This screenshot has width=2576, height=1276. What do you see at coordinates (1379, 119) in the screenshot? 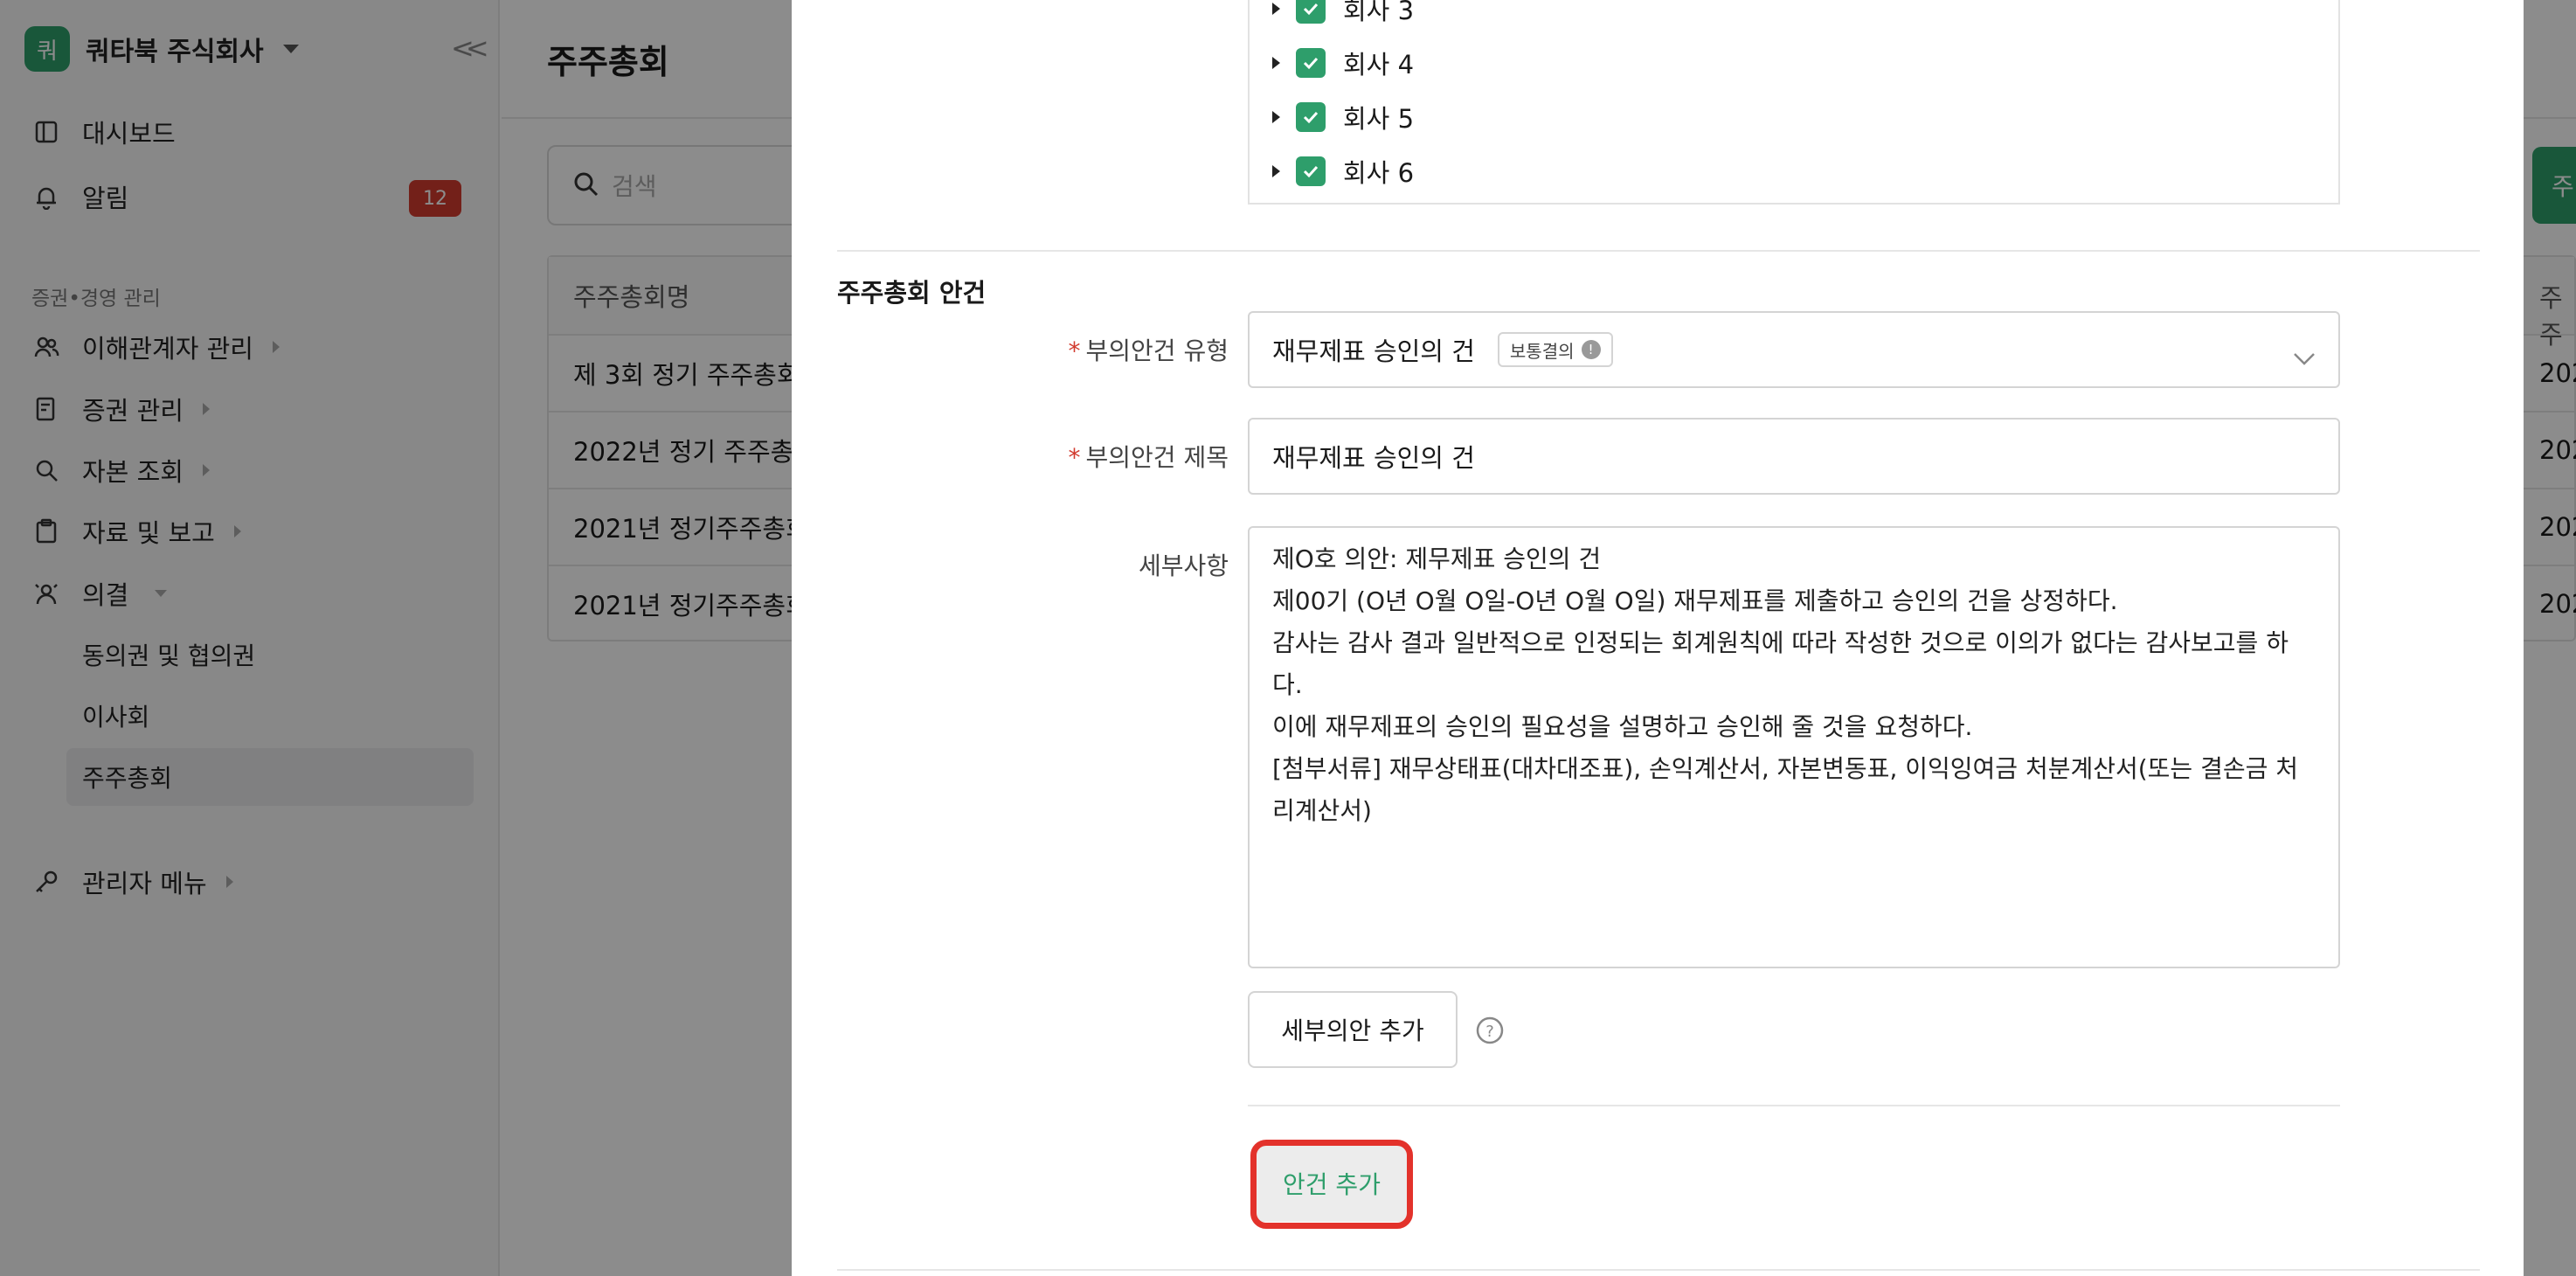
I see `tree-item-label: 회사 5` at bounding box center [1379, 119].